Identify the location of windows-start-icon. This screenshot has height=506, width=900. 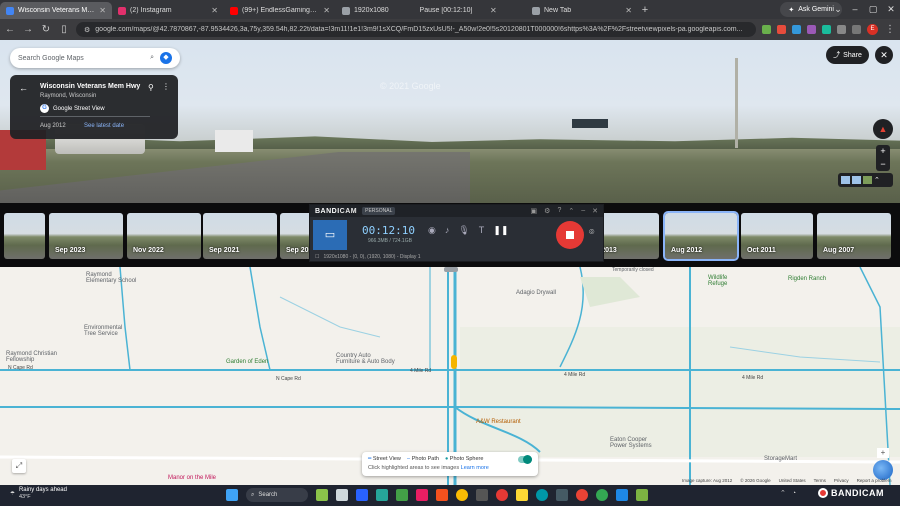
(232, 495).